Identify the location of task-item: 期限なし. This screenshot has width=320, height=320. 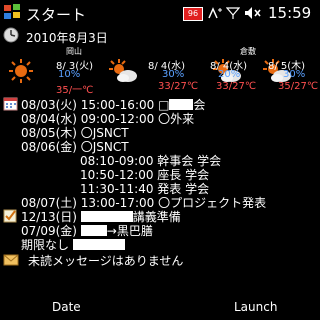
(73, 244).